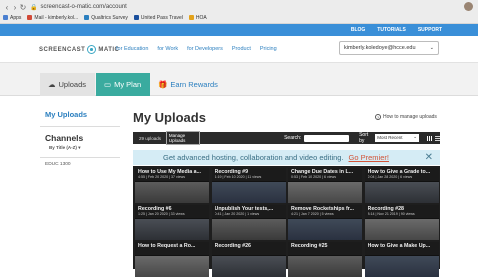 The image size is (478, 277). Describe the element at coordinates (239, 79) in the screenshot. I see `account-tabs: ☁ Uploads ▭ My Plan 🎁 Earn Rewards` at that location.